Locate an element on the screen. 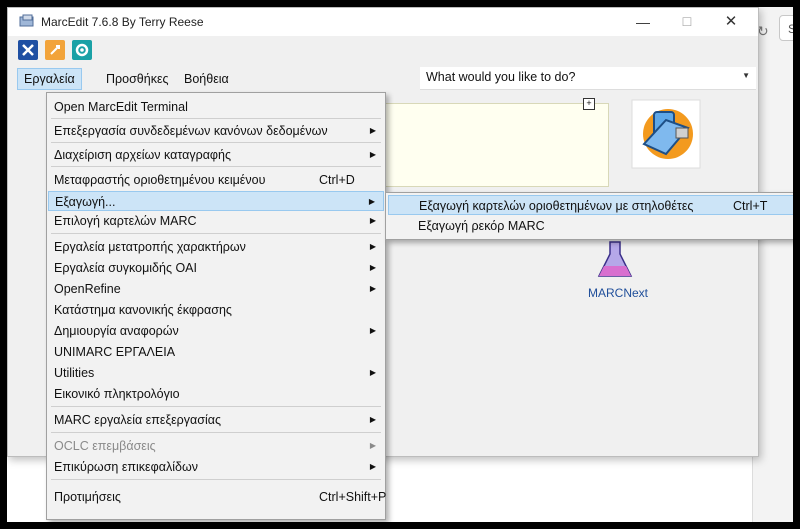  scroll-icon is located at coordinates (55, 50).